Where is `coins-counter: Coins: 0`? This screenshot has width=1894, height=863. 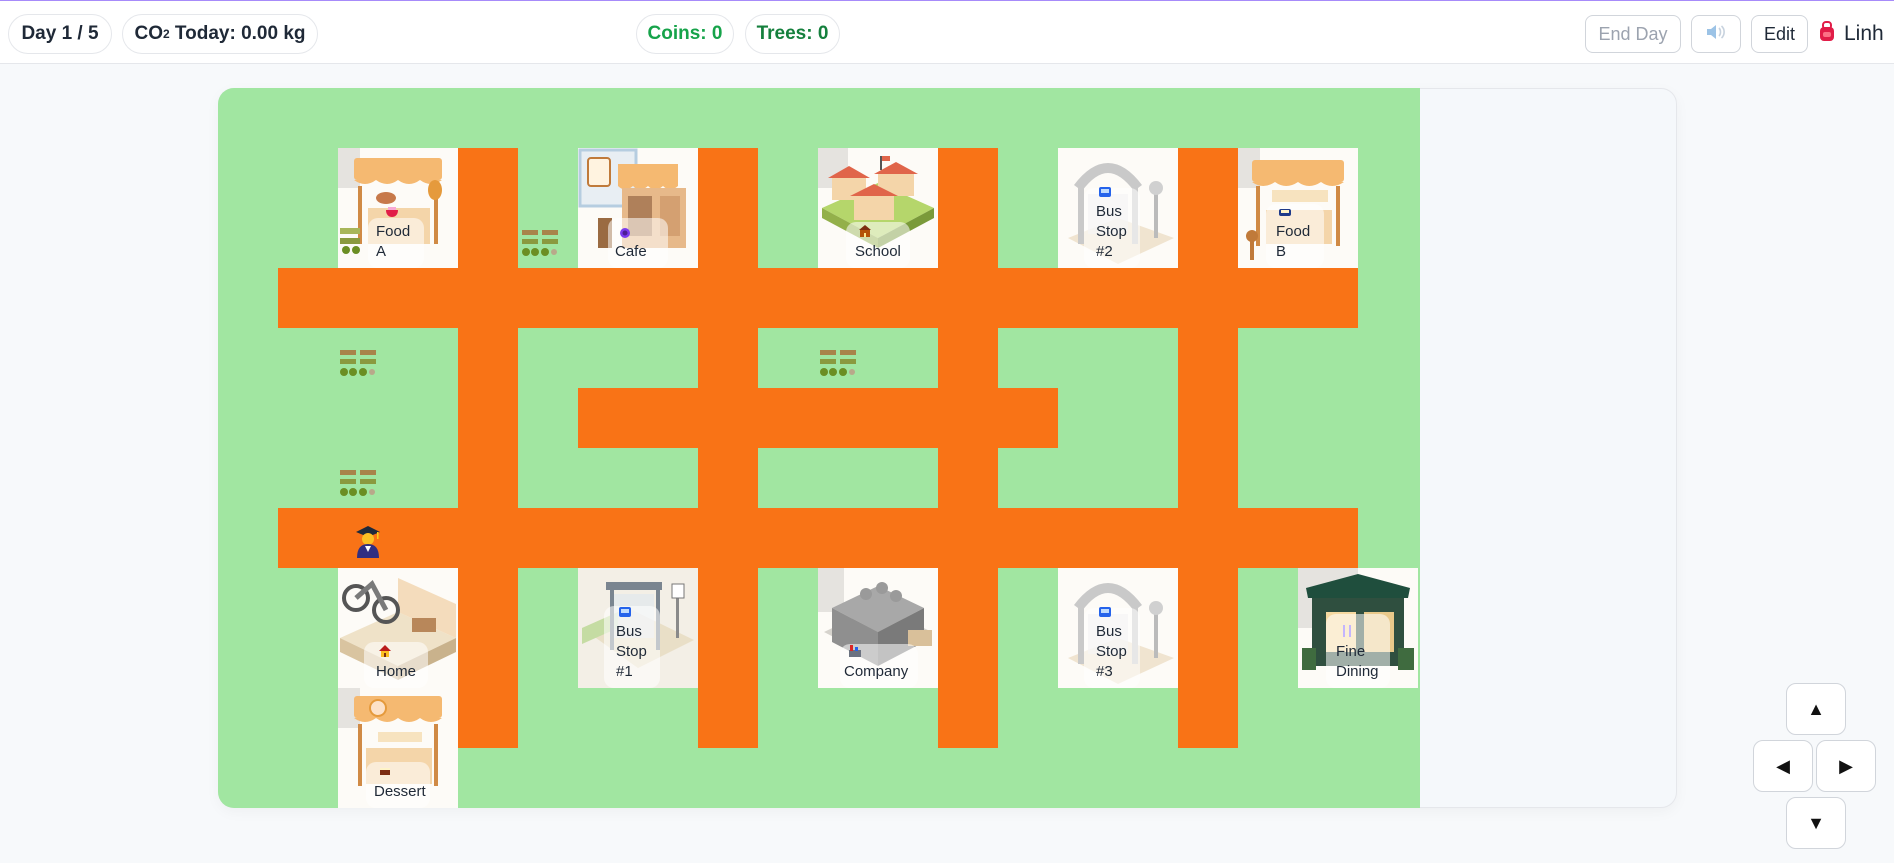 coins-counter: Coins: 0 is located at coordinates (685, 34).